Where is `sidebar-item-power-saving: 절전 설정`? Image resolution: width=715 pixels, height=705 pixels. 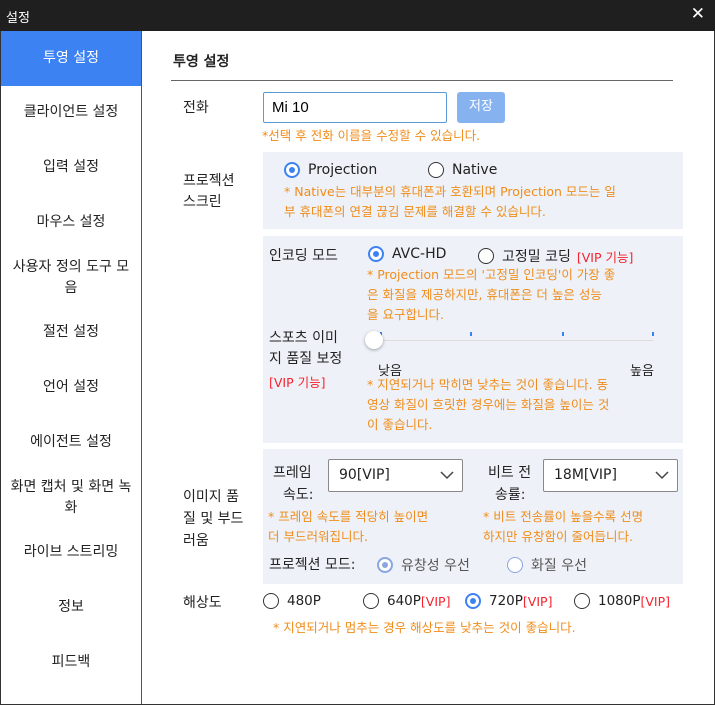
sidebar-item-power-saving: 절전 설정 is located at coordinates (71, 332).